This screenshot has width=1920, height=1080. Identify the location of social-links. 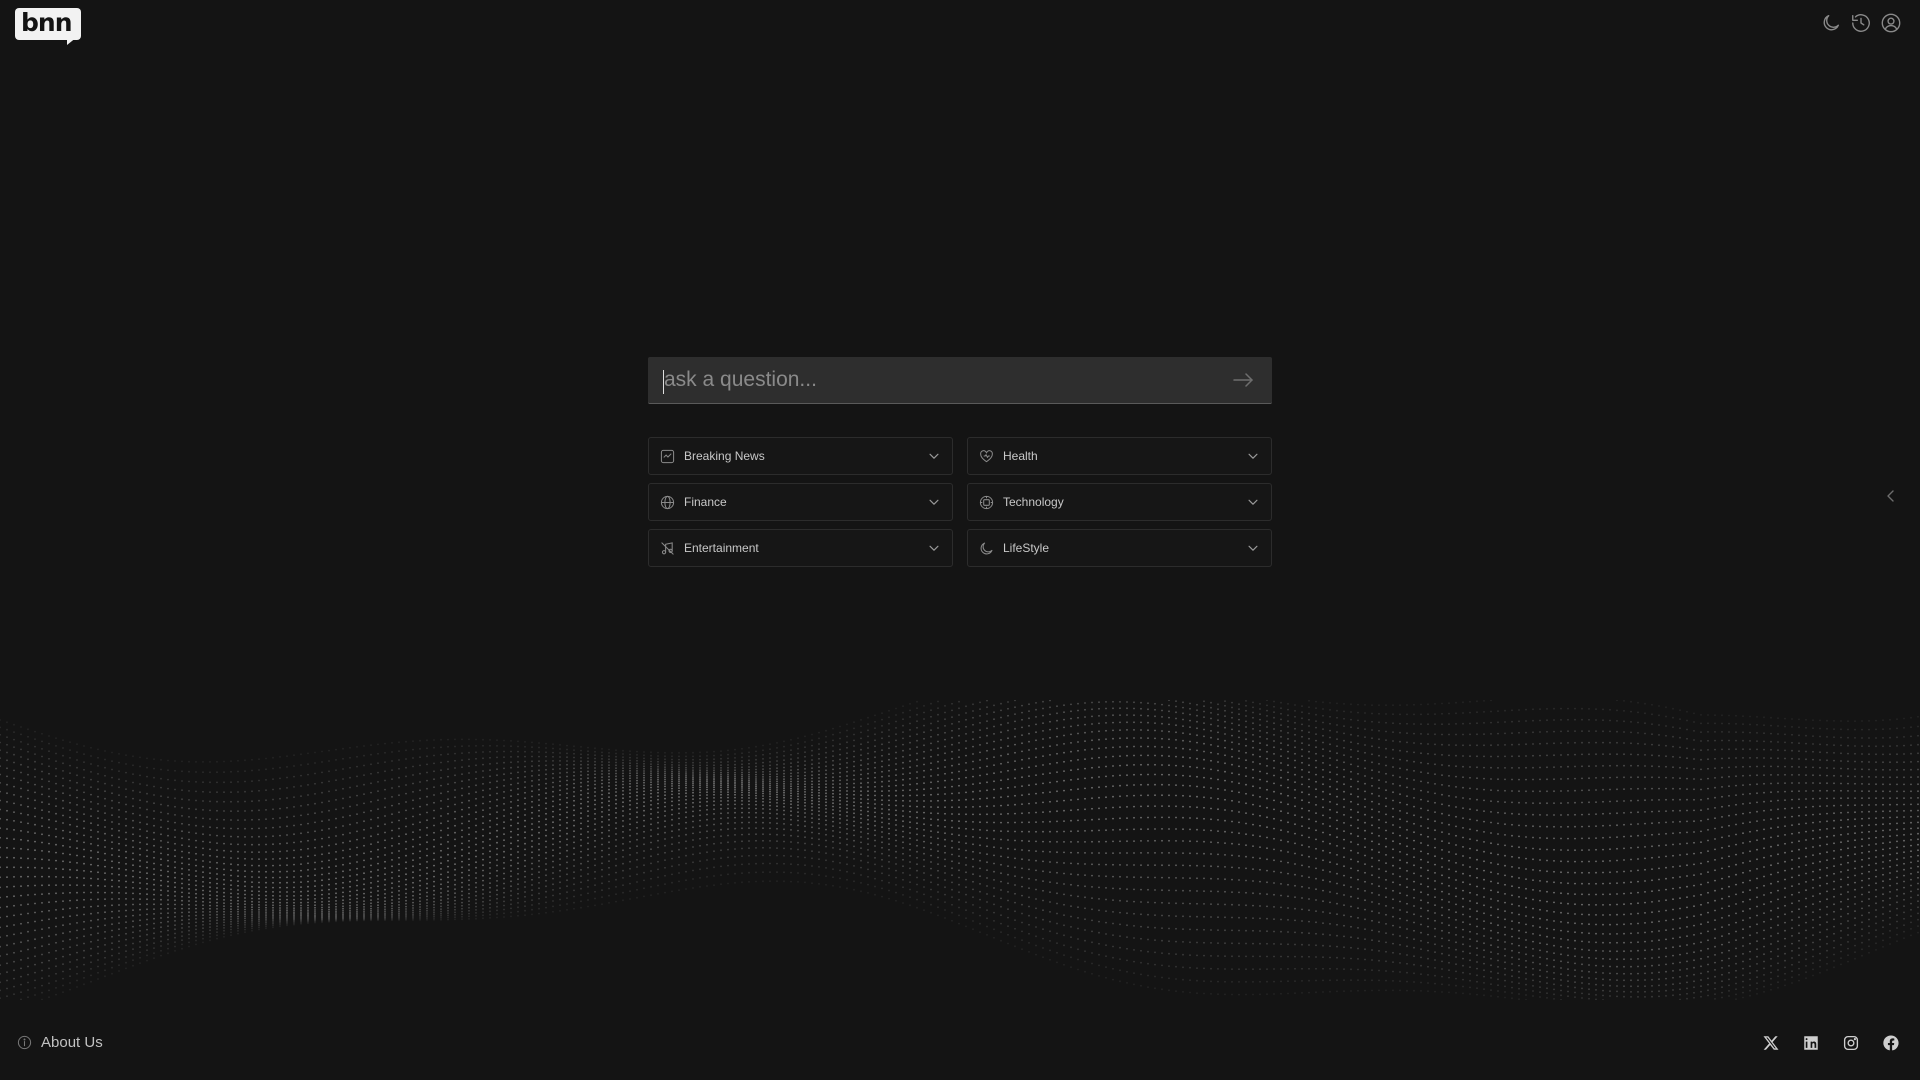
(1831, 1043).